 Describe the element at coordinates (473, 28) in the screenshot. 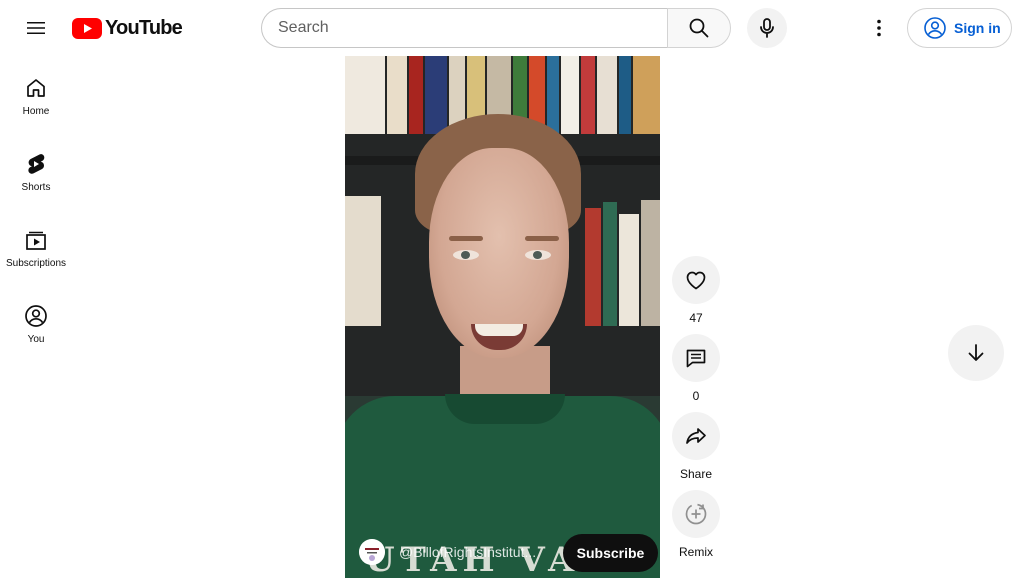

I see `search-input` at that location.